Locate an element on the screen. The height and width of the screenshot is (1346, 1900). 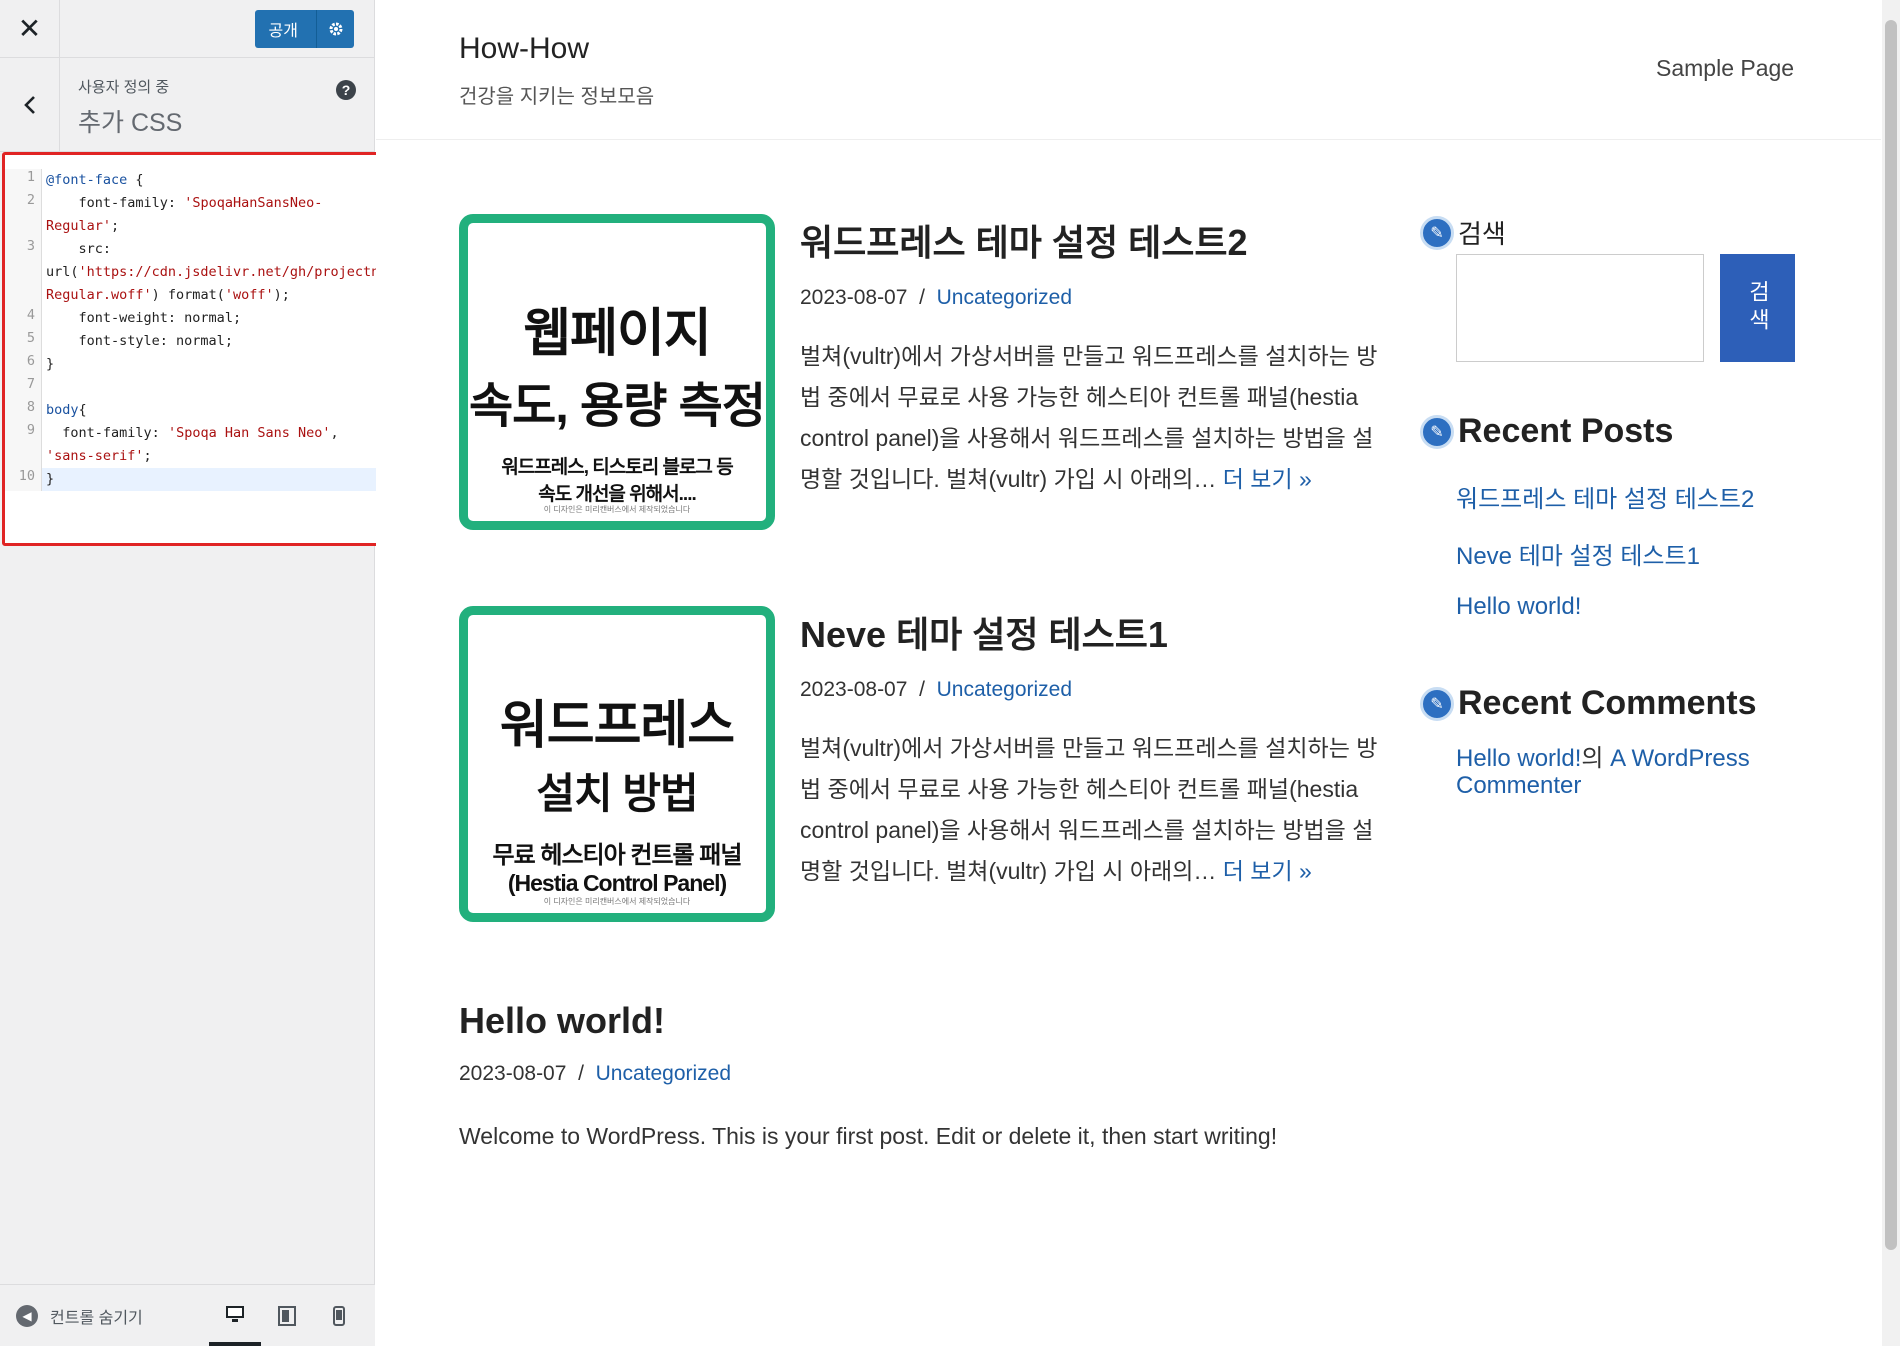
desktop-icon is located at coordinates (235, 1313).